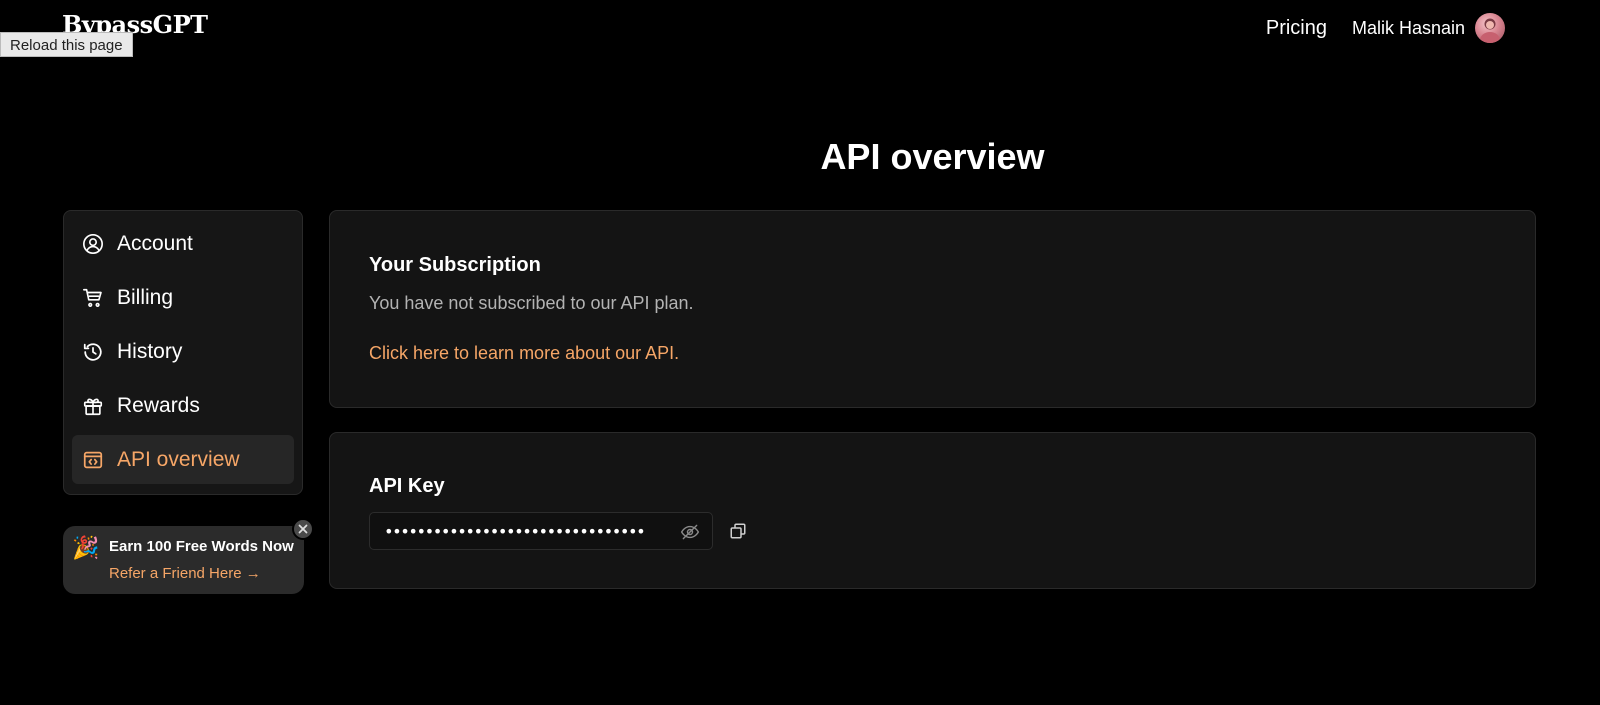 The width and height of the screenshot is (1600, 705). Describe the element at coordinates (1296, 28) in the screenshot. I see `nav-pricing-link: Pricing` at that location.